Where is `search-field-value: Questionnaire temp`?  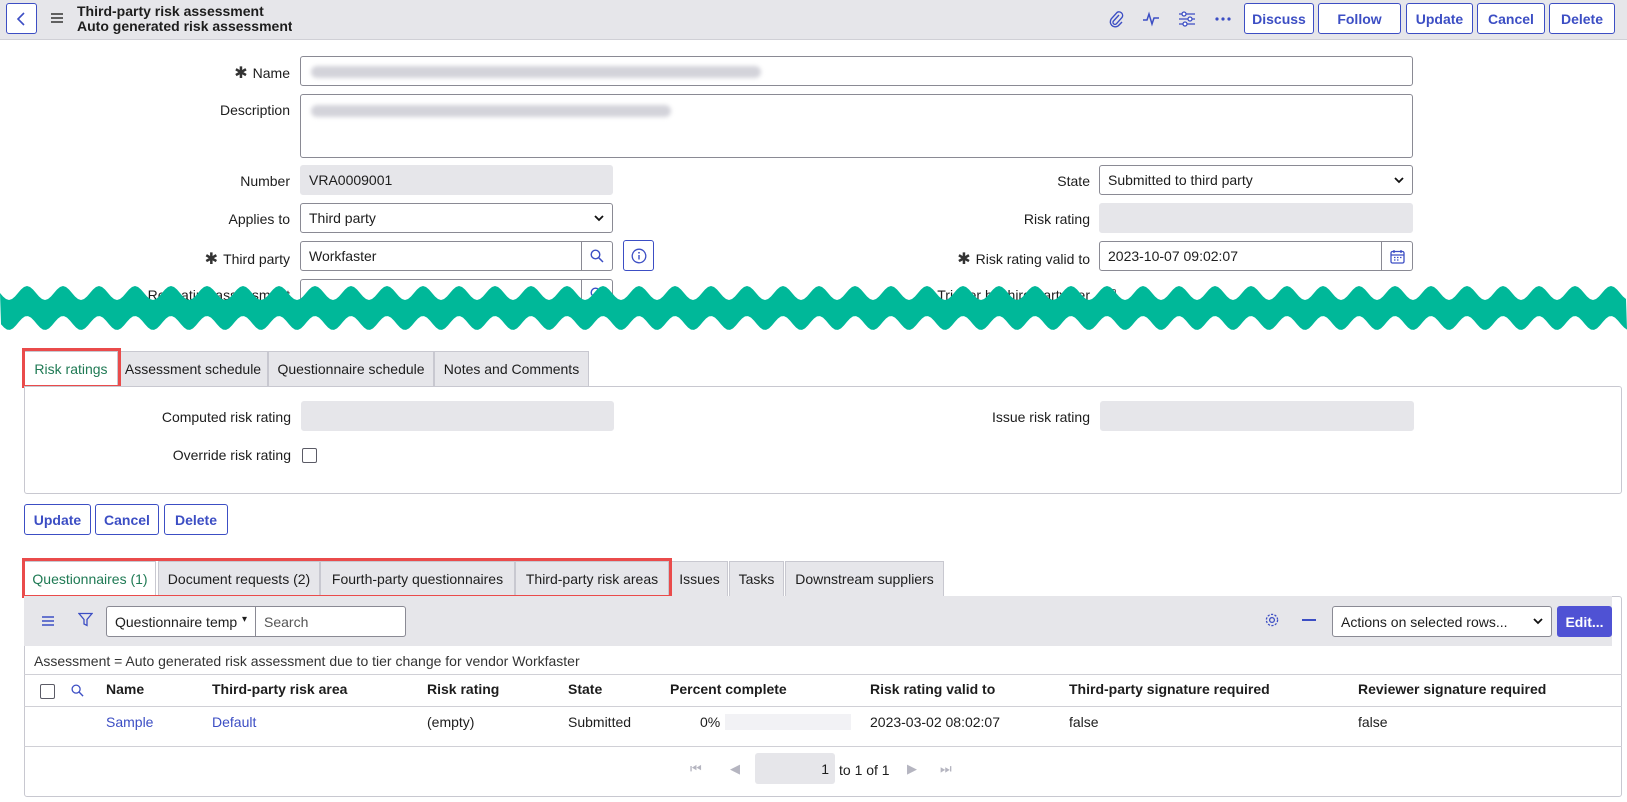 search-field-value: Questionnaire temp is located at coordinates (176, 621).